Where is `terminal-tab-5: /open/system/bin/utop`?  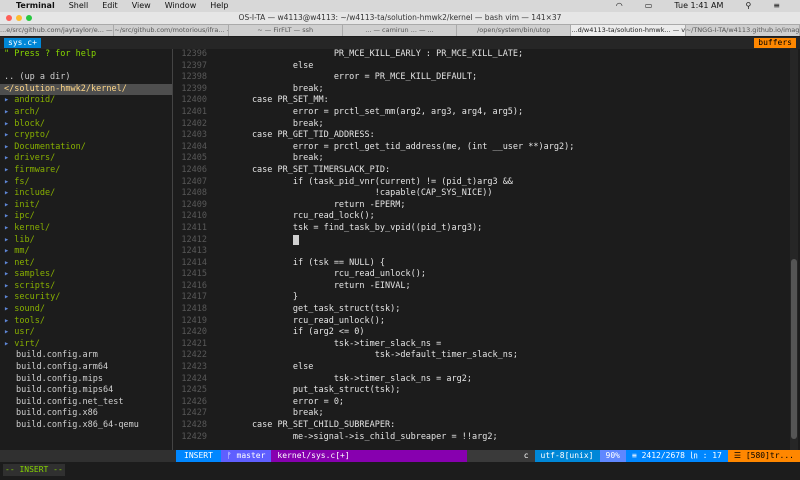 terminal-tab-5: /open/system/bin/utop is located at coordinates (514, 30).